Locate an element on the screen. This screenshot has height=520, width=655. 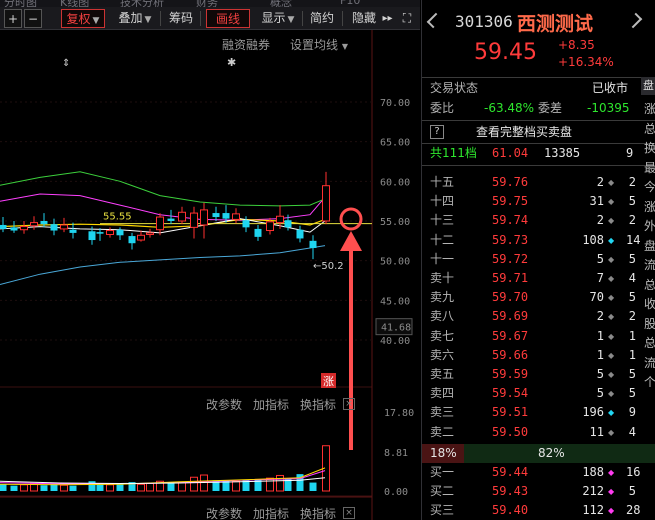
bid-level-row: 买二 59.43 212 5 ◆ is located at coordinates (538, 491).